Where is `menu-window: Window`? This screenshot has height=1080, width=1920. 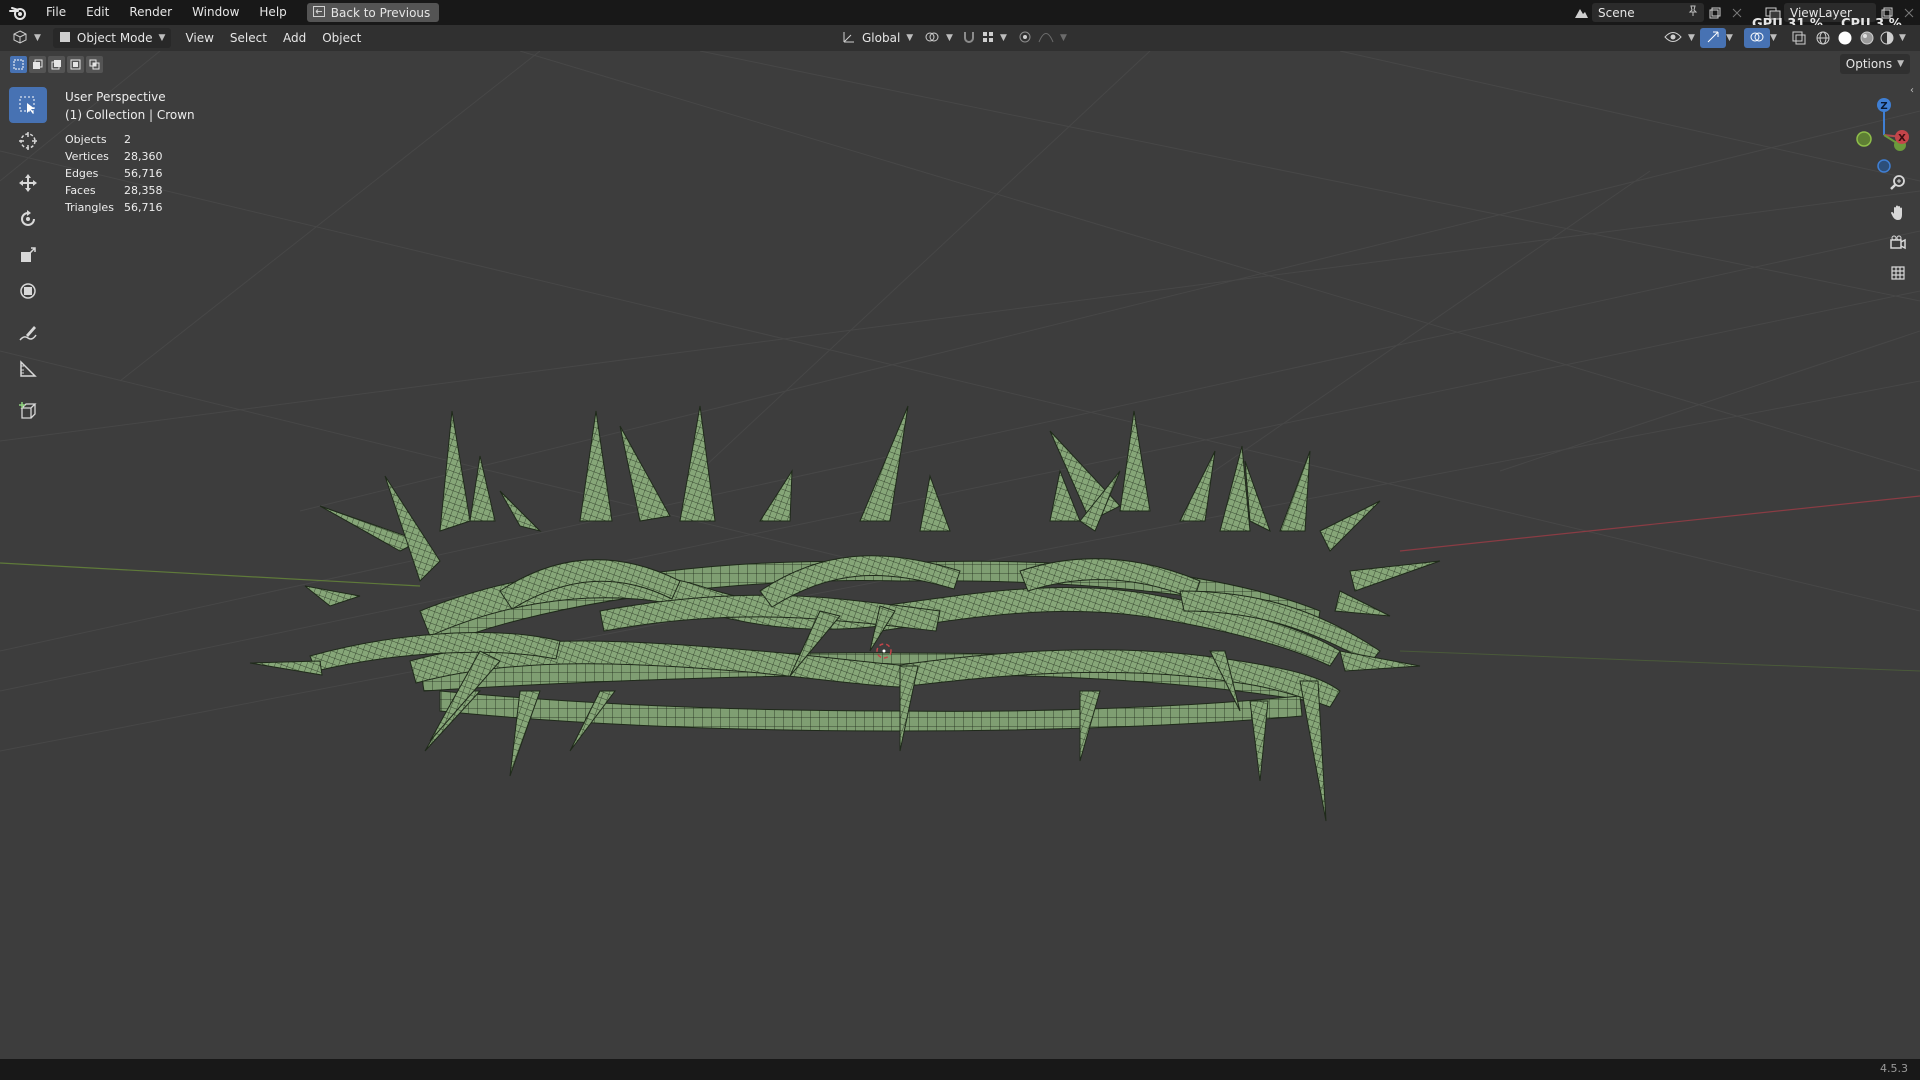
menu-window: Window is located at coordinates (215, 12).